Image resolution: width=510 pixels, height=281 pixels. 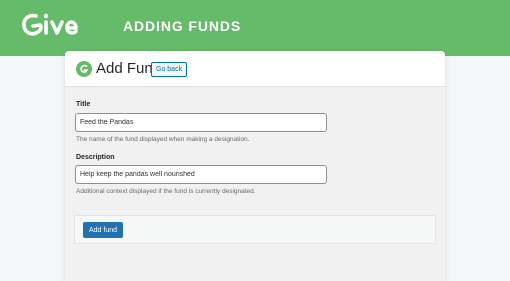 I want to click on go-back-button: Go back, so click(x=169, y=69).